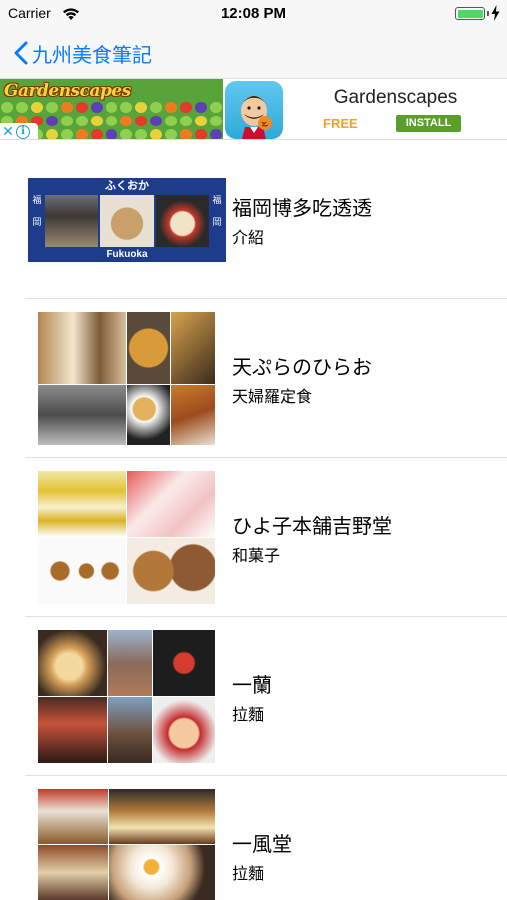  What do you see at coordinates (23, 132) in the screenshot?
I see `info-icon: i` at bounding box center [23, 132].